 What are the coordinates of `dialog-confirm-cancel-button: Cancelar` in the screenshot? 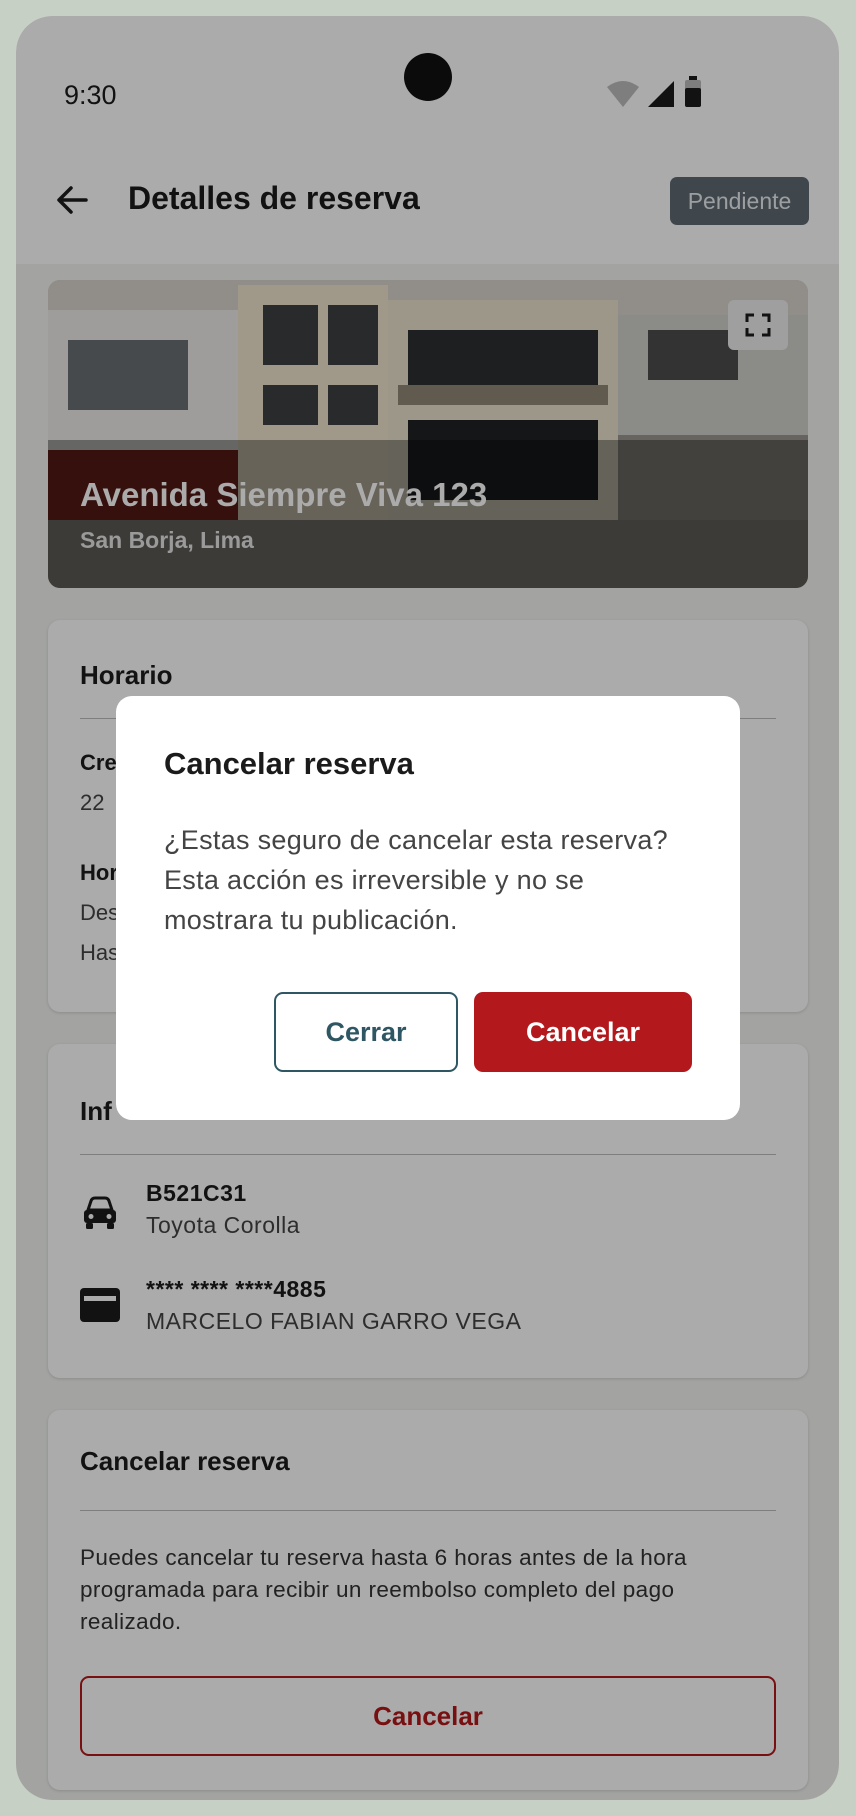 It's located at (583, 1032).